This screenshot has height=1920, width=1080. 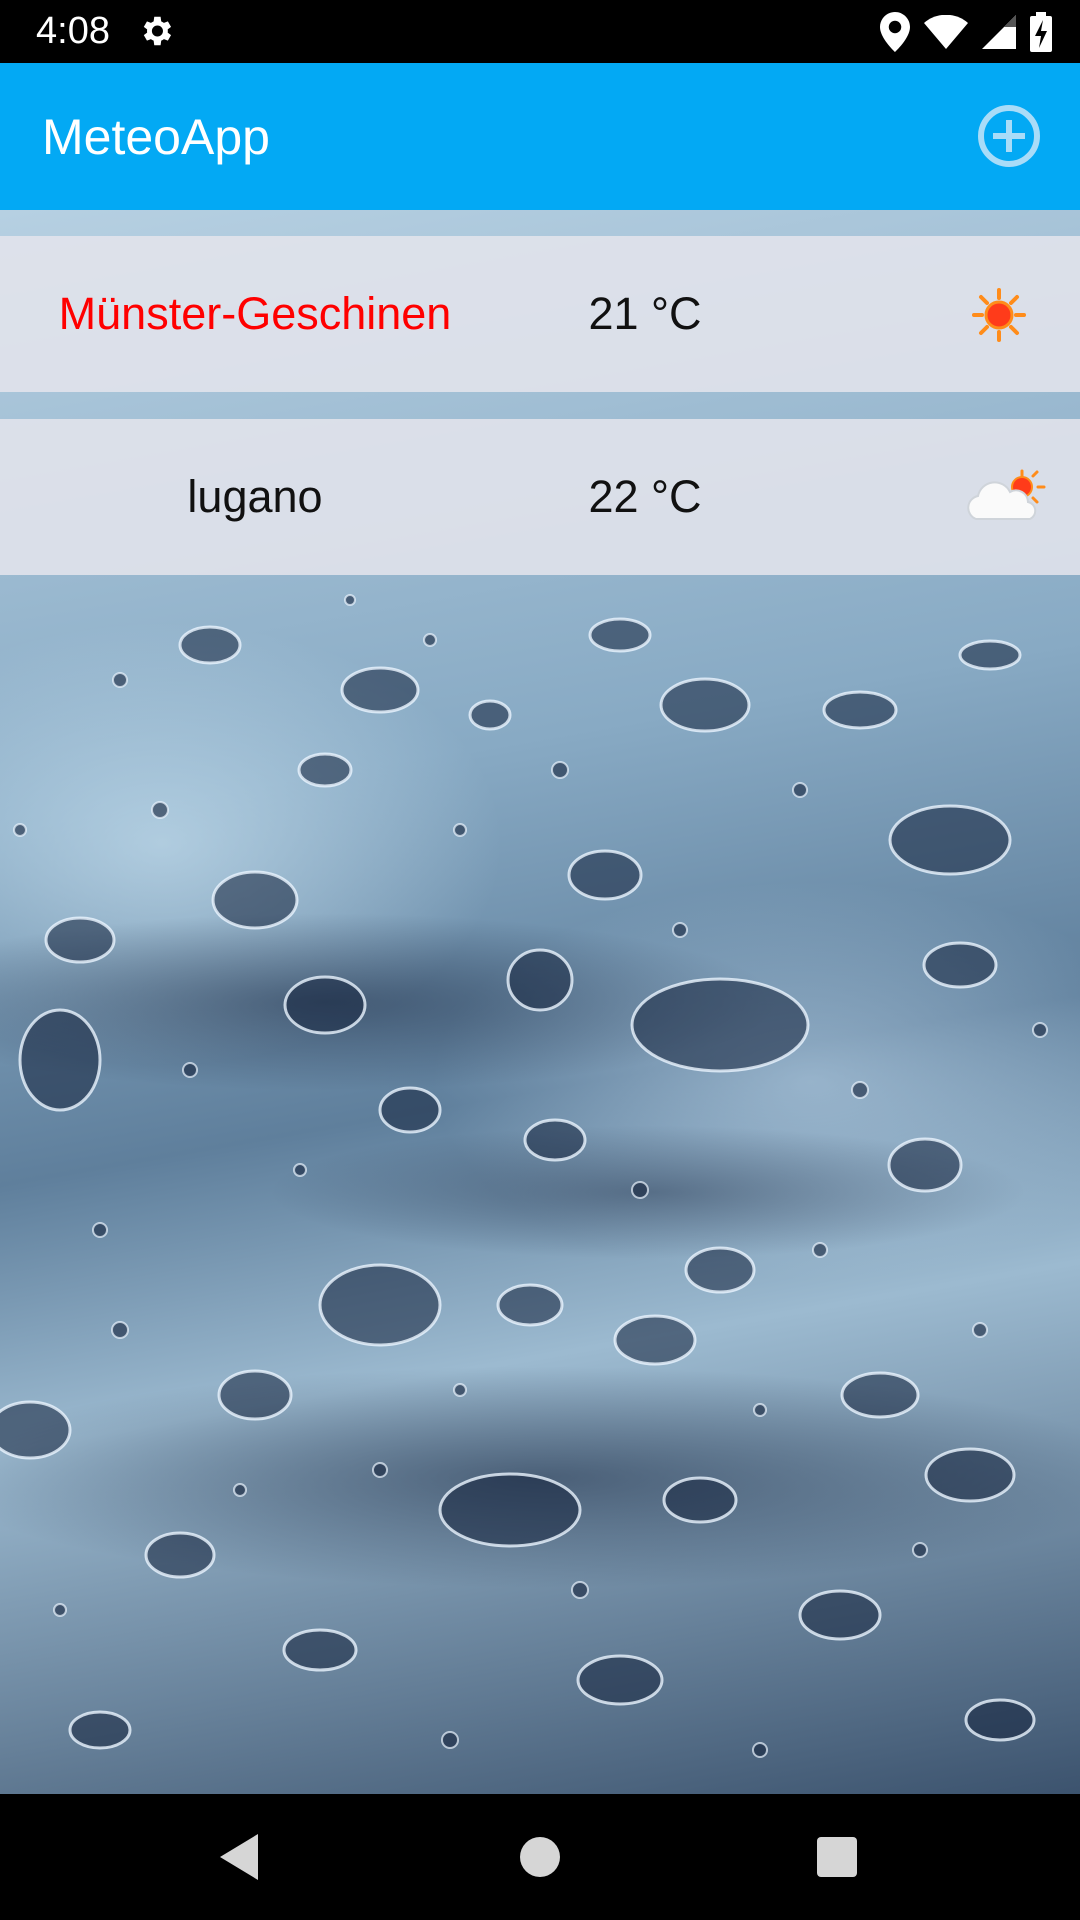 What do you see at coordinates (540, 136) in the screenshot?
I see `app-bar: MeteoApp` at bounding box center [540, 136].